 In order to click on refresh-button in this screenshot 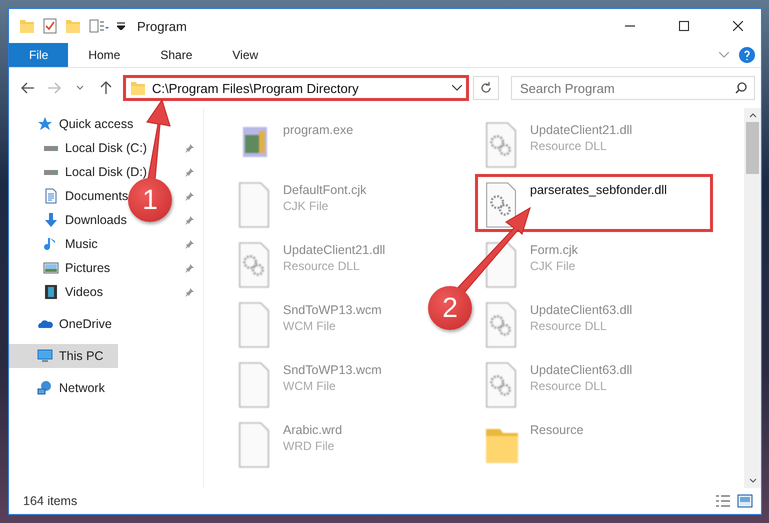, I will do `click(486, 88)`.